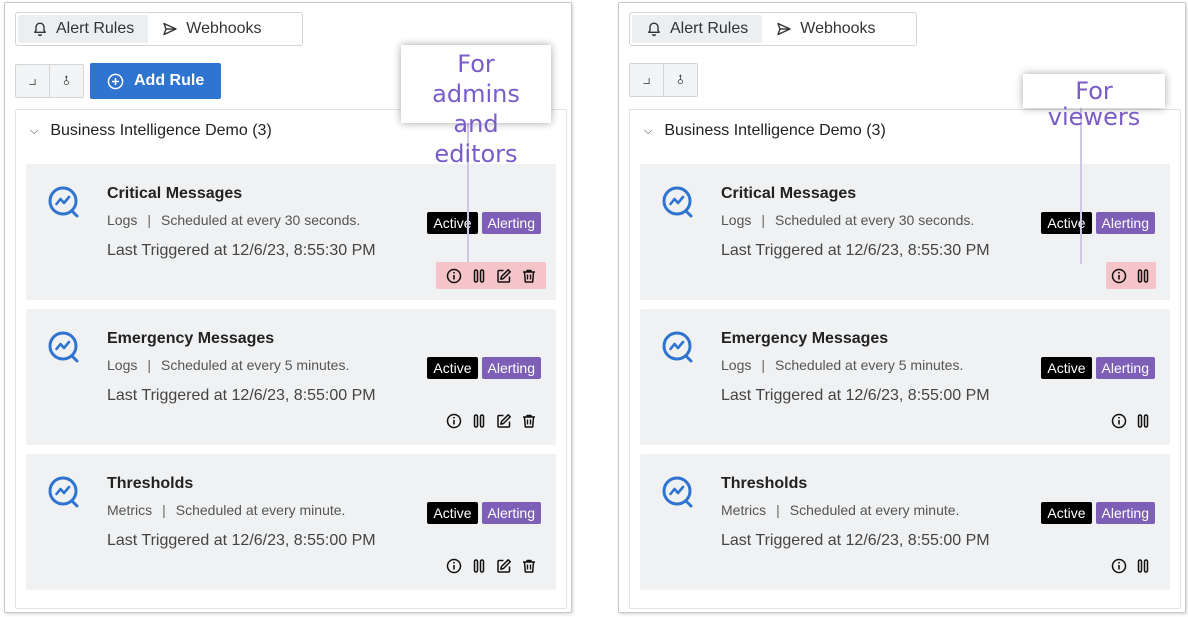  I want to click on alert-type: Logs, so click(736, 220).